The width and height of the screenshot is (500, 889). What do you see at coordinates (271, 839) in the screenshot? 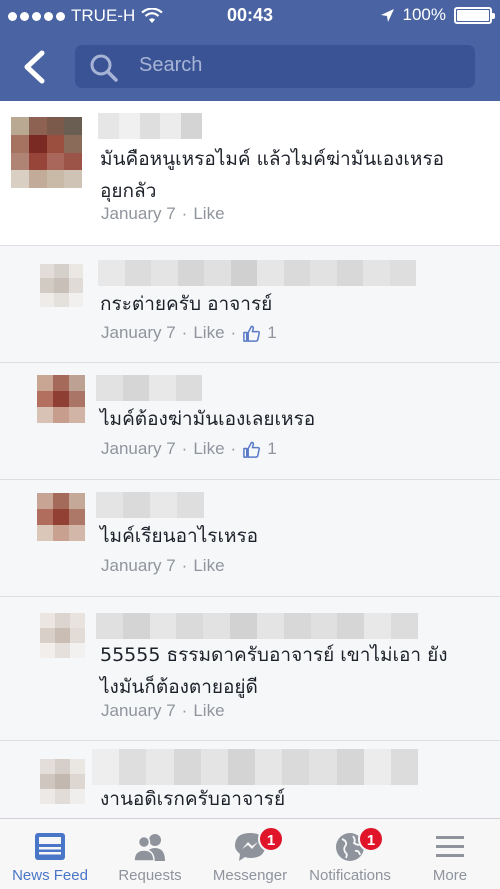
I see `messenger-badge: 1` at bounding box center [271, 839].